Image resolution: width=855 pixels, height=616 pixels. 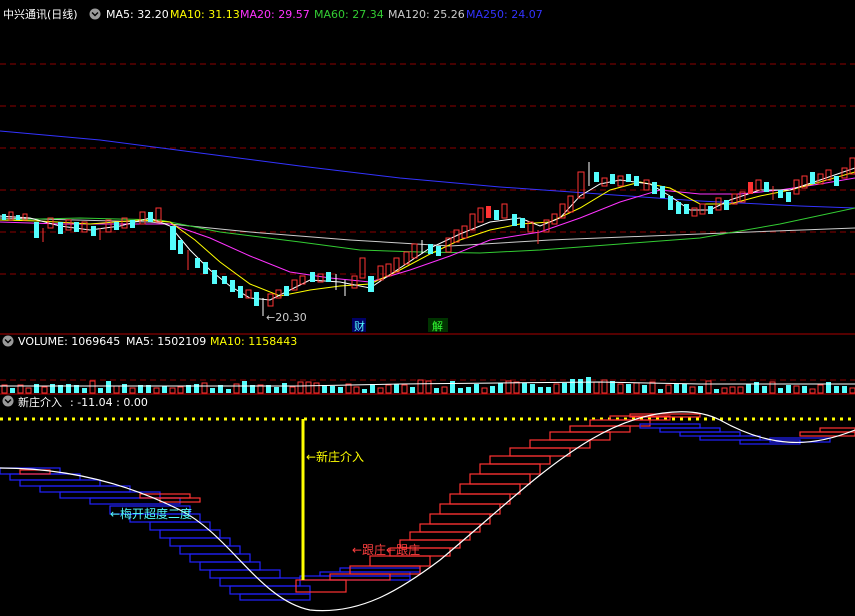 What do you see at coordinates (437, 326) in the screenshot?
I see `unlock-badge: 解` at bounding box center [437, 326].